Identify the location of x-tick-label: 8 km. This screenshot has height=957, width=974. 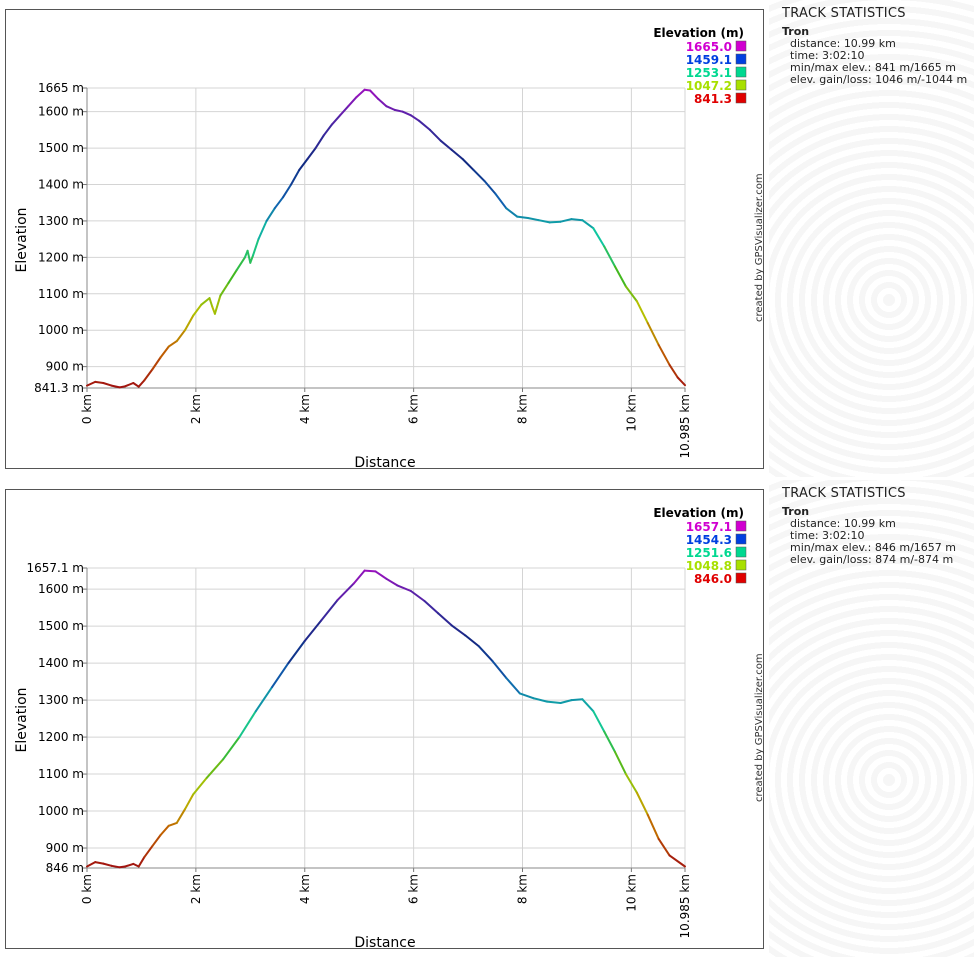
(523, 889).